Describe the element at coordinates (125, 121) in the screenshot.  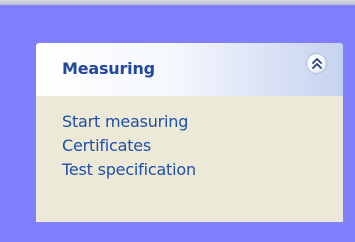
I see `start-measuring-link: Start measuring` at that location.